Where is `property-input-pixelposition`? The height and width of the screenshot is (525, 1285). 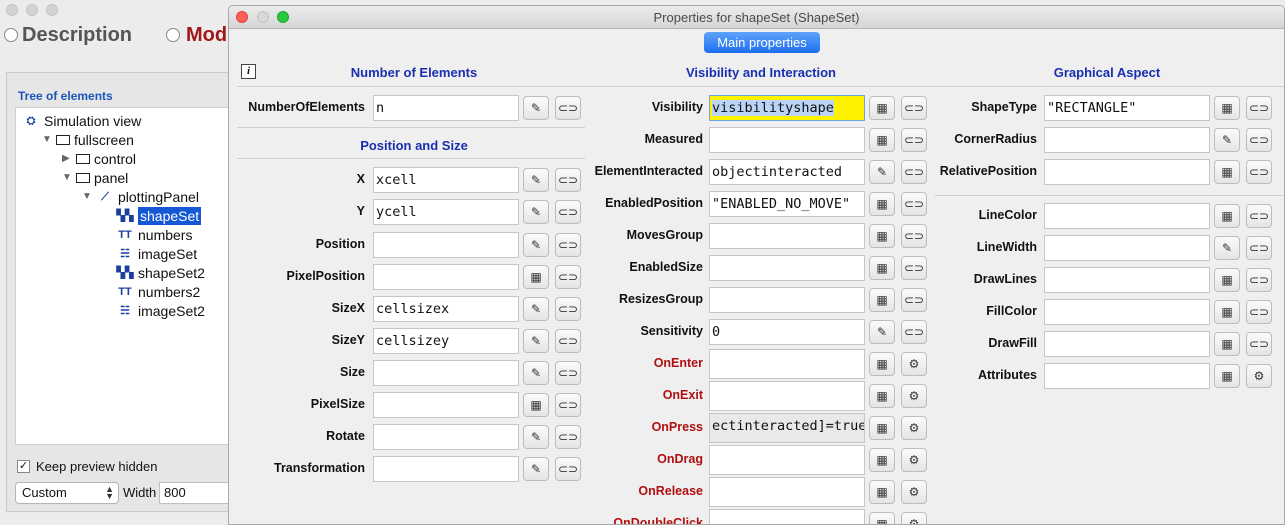 property-input-pixelposition is located at coordinates (446, 277).